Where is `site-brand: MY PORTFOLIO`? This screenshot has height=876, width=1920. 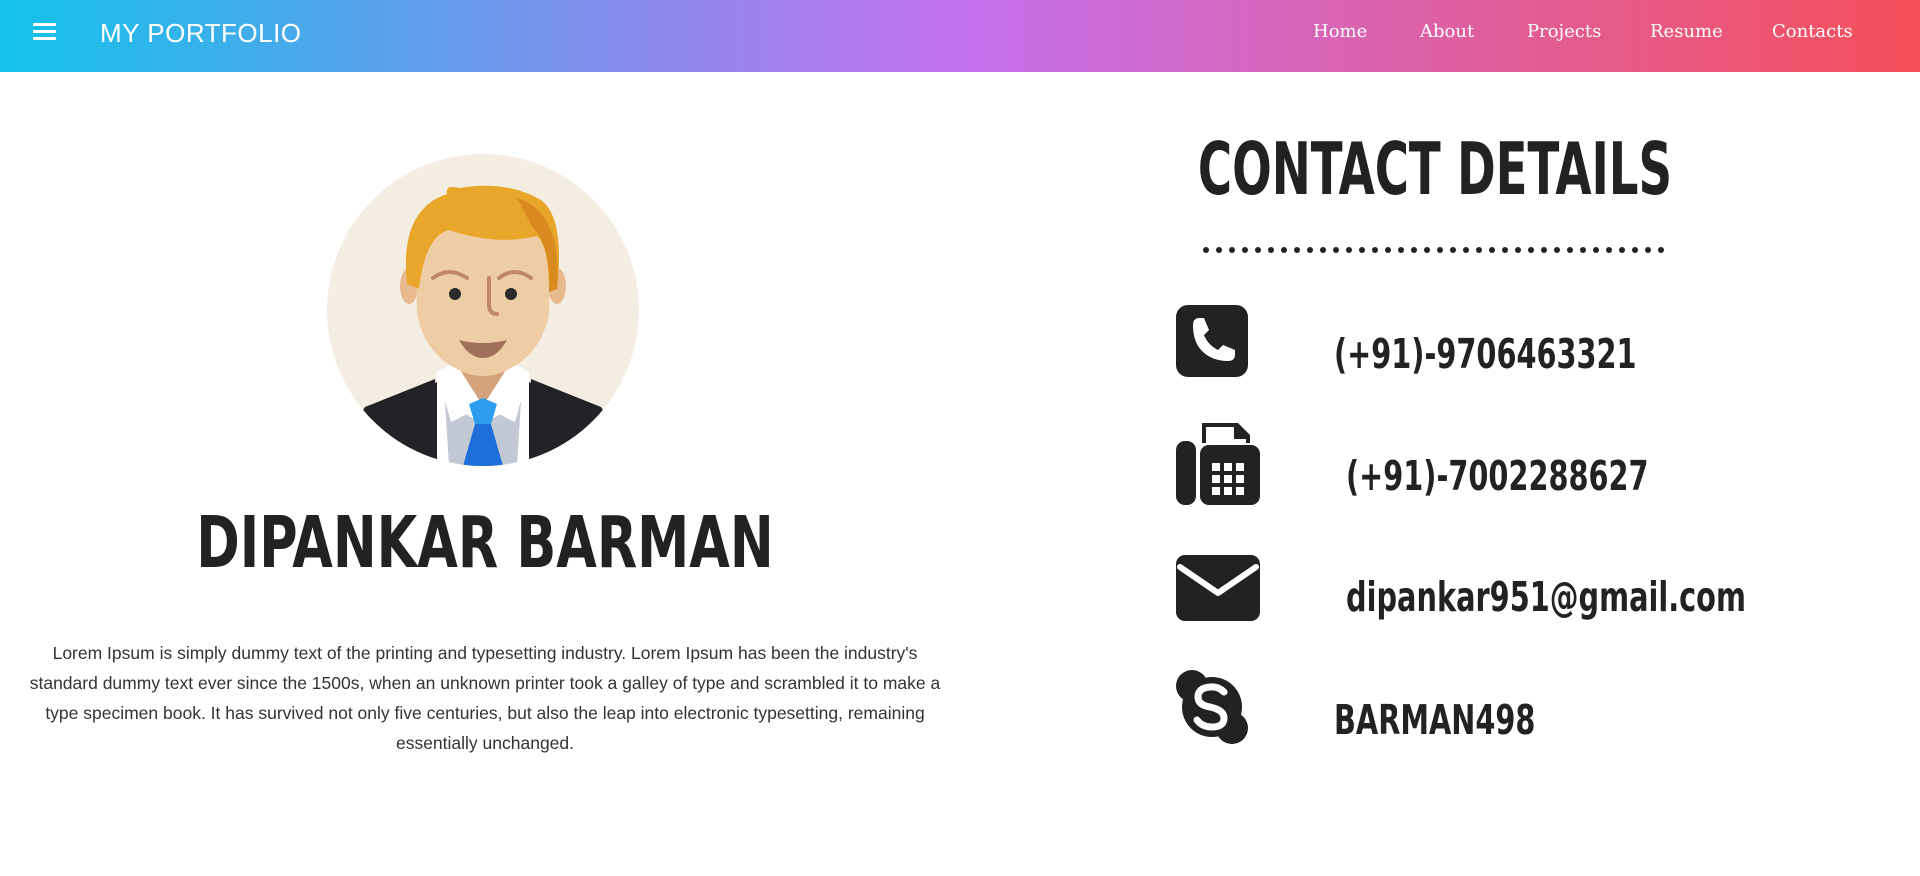
site-brand: MY PORTFOLIO is located at coordinates (201, 33).